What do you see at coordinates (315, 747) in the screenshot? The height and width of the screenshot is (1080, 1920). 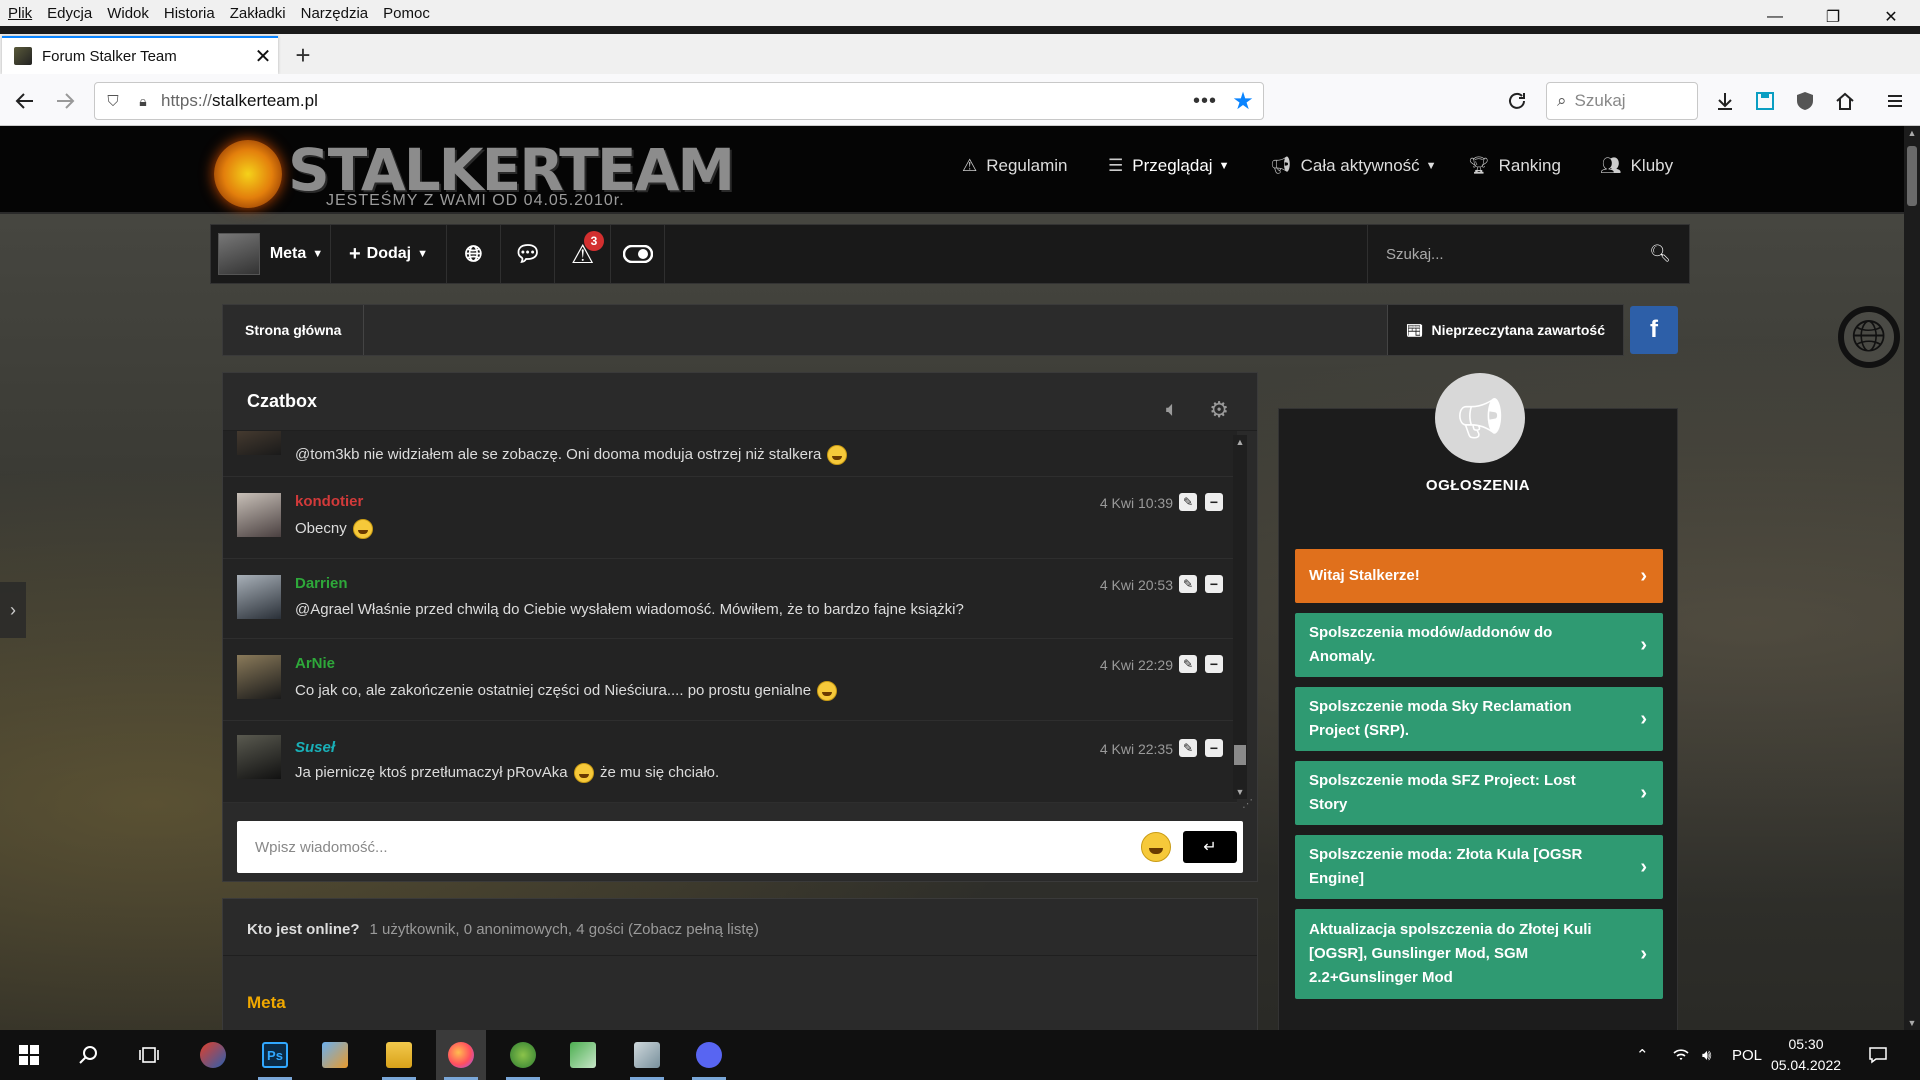 I see `chat-user-name: Suseł` at bounding box center [315, 747].